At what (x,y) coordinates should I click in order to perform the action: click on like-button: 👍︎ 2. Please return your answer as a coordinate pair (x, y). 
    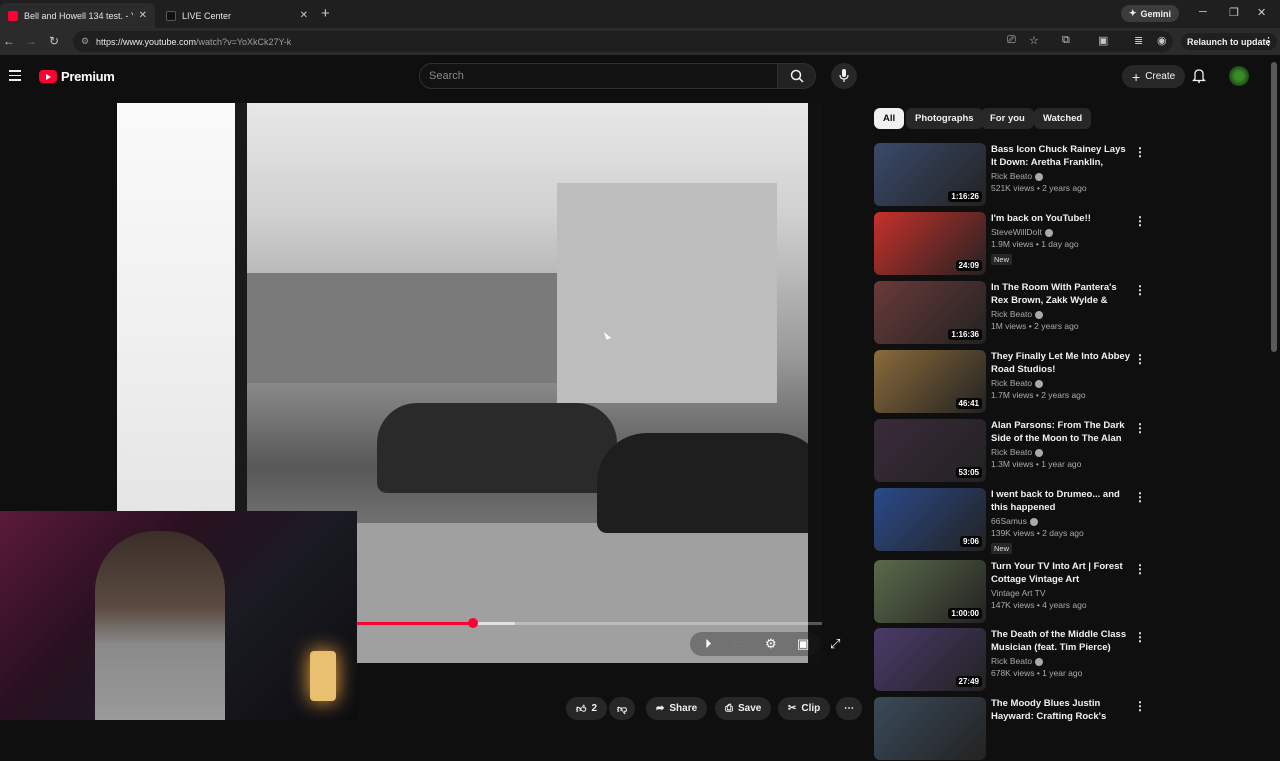
    Looking at the image, I should click on (587, 708).